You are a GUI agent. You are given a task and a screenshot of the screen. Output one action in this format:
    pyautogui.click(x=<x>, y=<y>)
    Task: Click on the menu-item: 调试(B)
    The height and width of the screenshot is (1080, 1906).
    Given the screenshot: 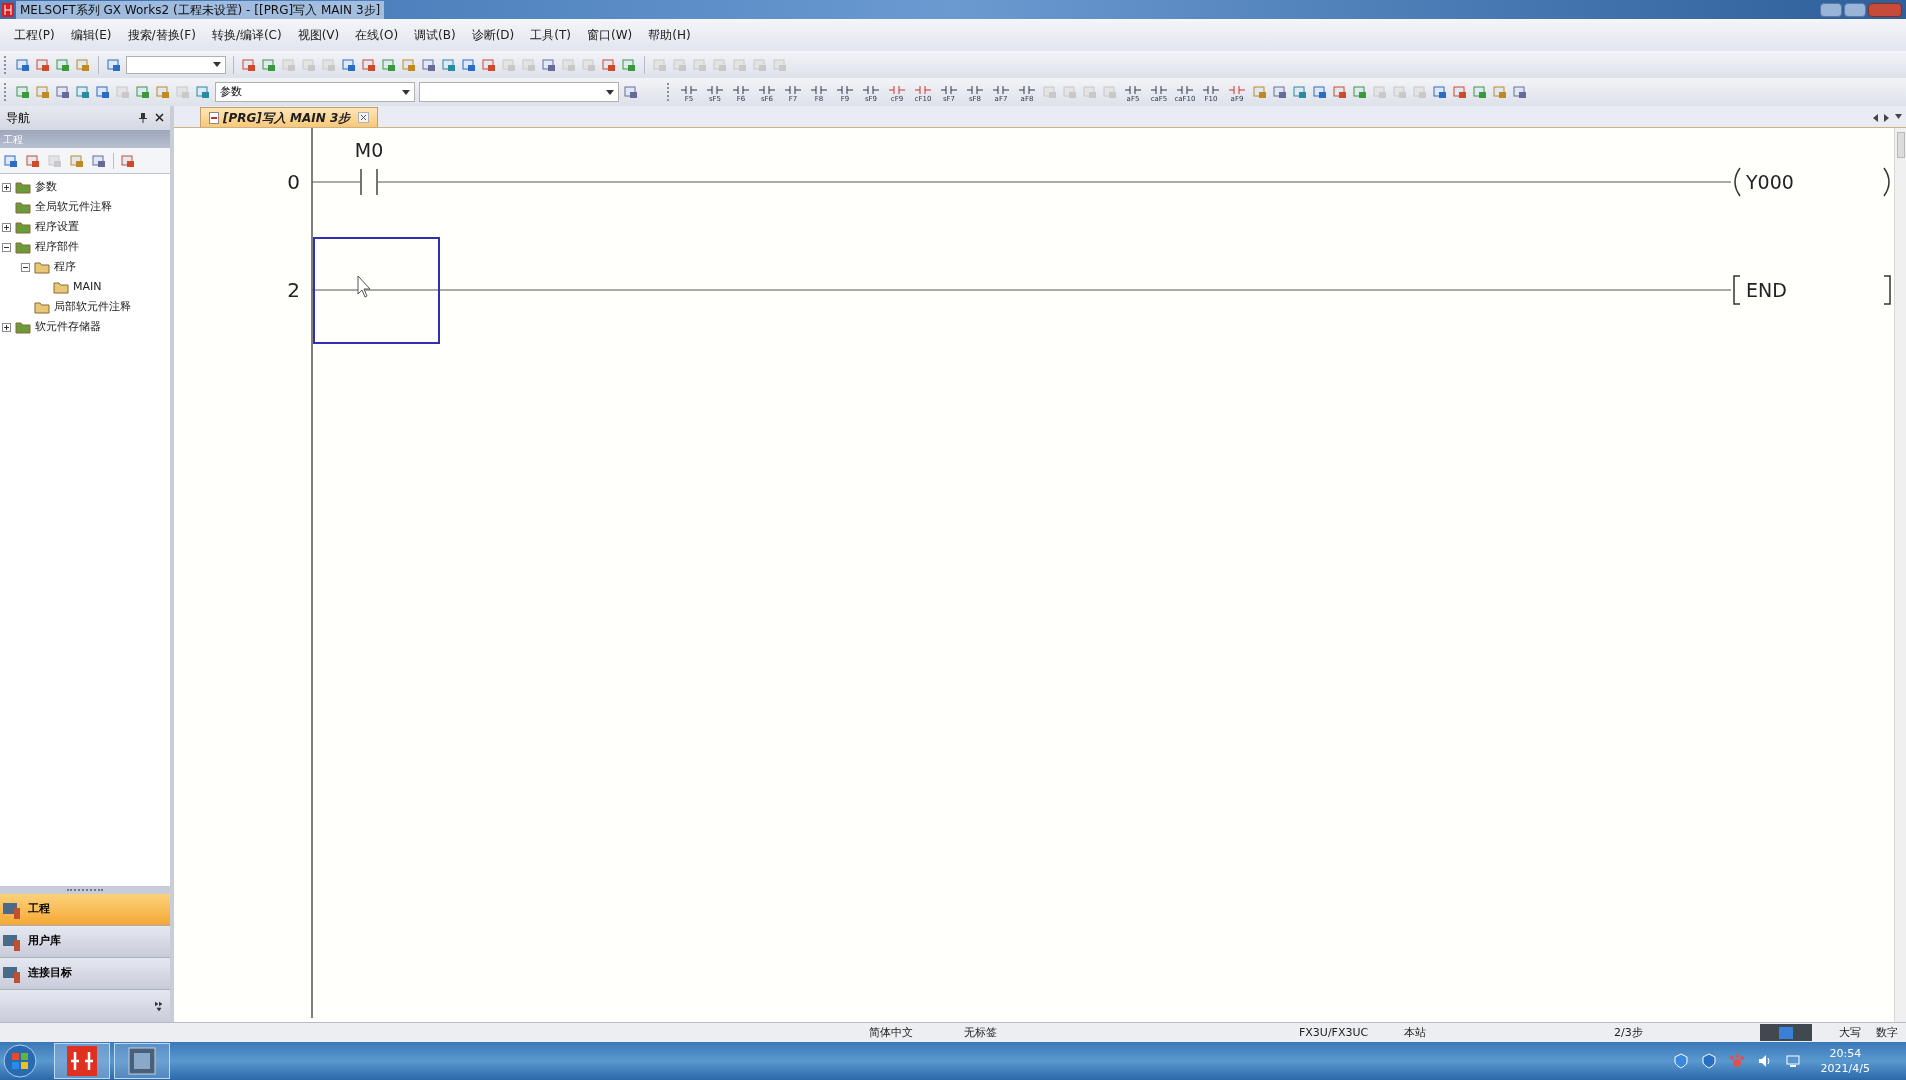 What is the action you would take?
    pyautogui.click(x=435, y=35)
    